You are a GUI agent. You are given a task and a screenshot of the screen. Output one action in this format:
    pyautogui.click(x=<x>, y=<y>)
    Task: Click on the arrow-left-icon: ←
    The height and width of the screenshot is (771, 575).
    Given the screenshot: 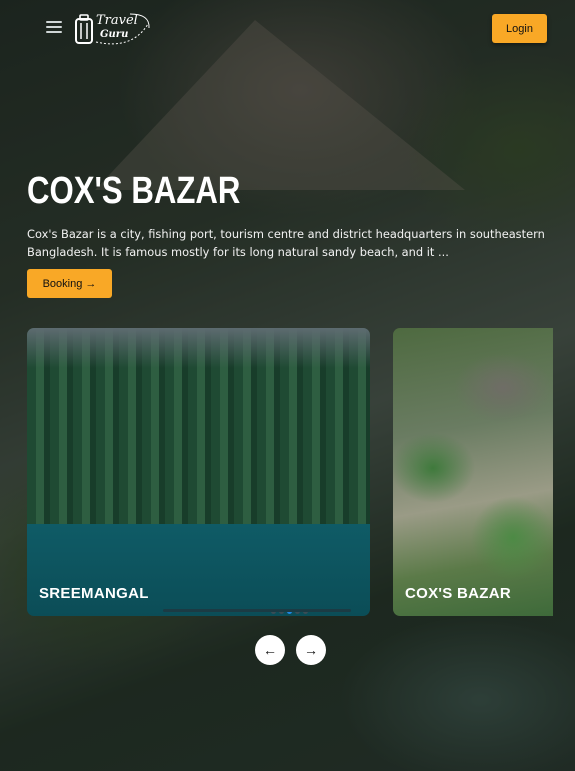 What is the action you would take?
    pyautogui.click(x=270, y=650)
    